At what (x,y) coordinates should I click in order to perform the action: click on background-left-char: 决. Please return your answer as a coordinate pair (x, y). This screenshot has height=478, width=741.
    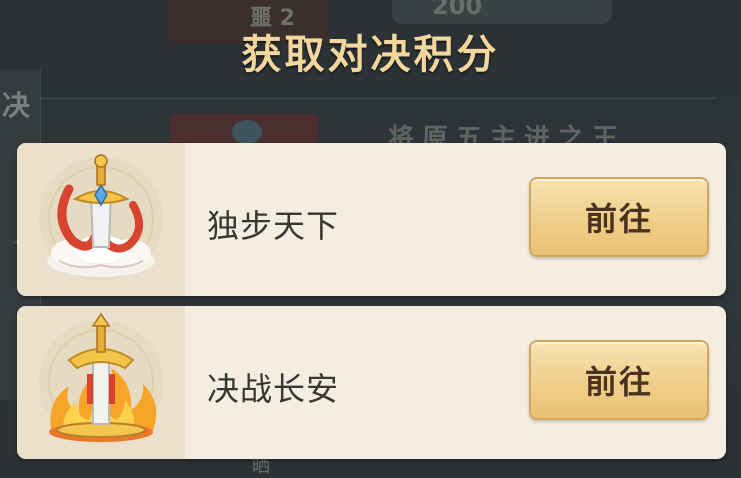
    Looking at the image, I should click on (16, 105).